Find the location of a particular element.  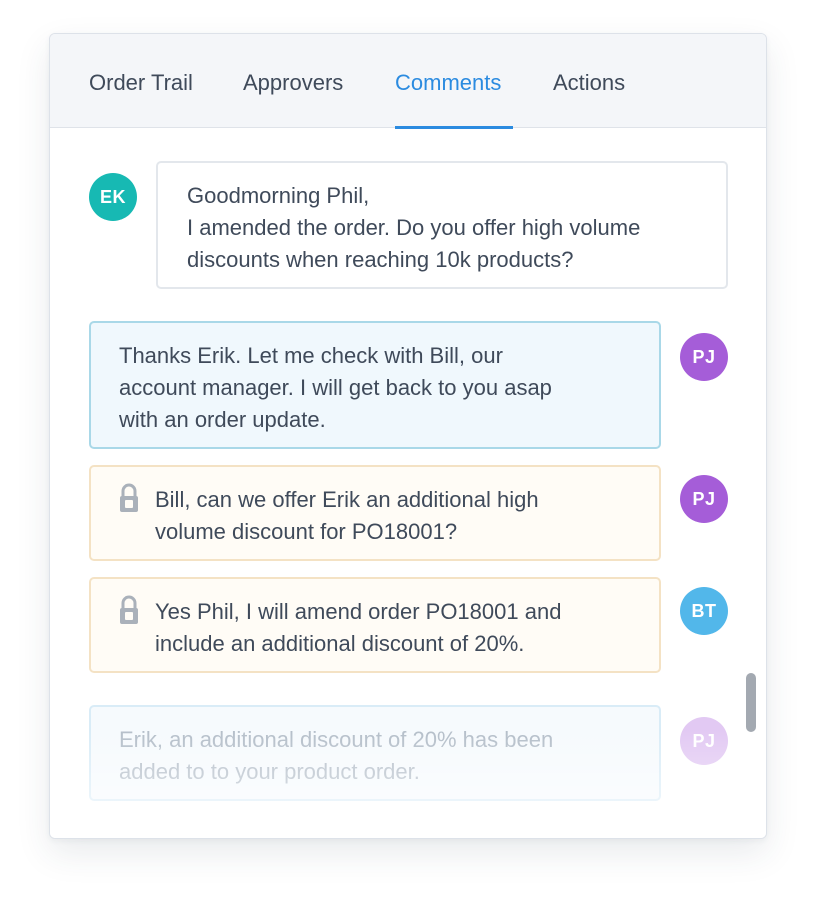

comment-line: Thanks Erik. Let me check with Bill, our is located at coordinates (311, 355).